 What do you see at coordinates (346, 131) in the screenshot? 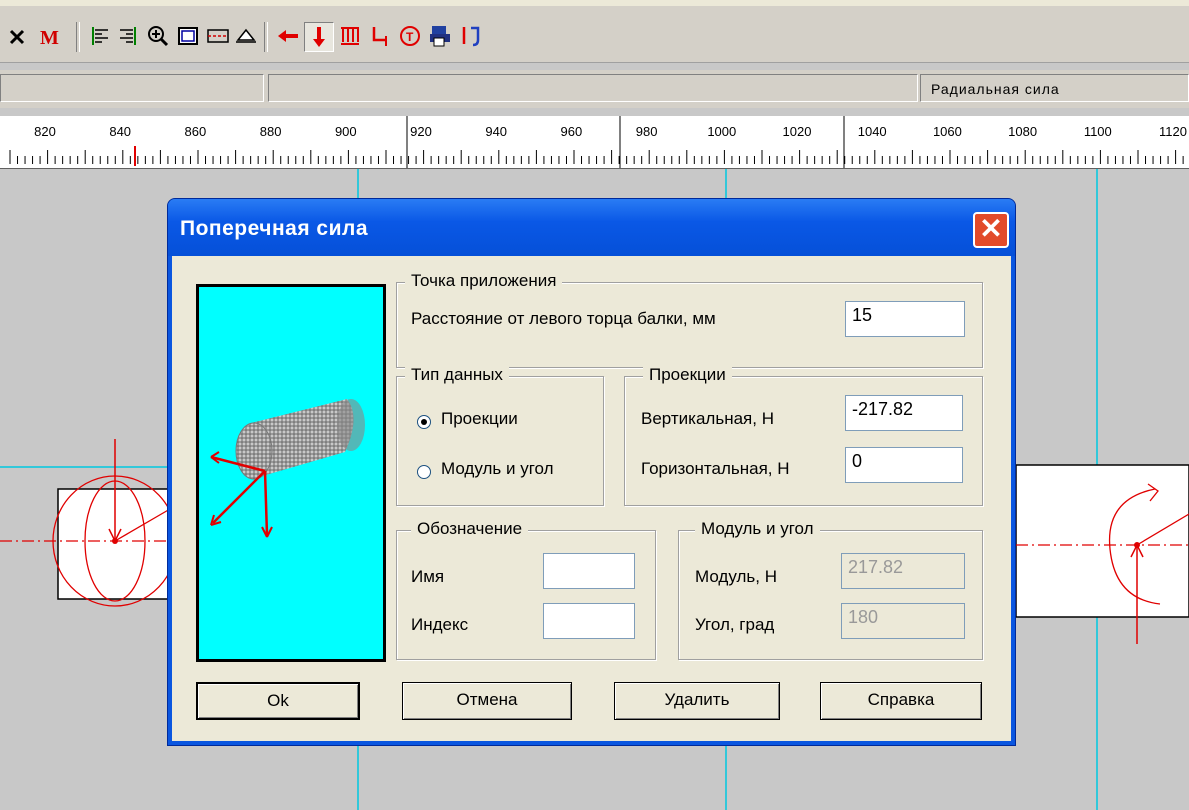
I see `ruler-tick-label: 900` at bounding box center [346, 131].